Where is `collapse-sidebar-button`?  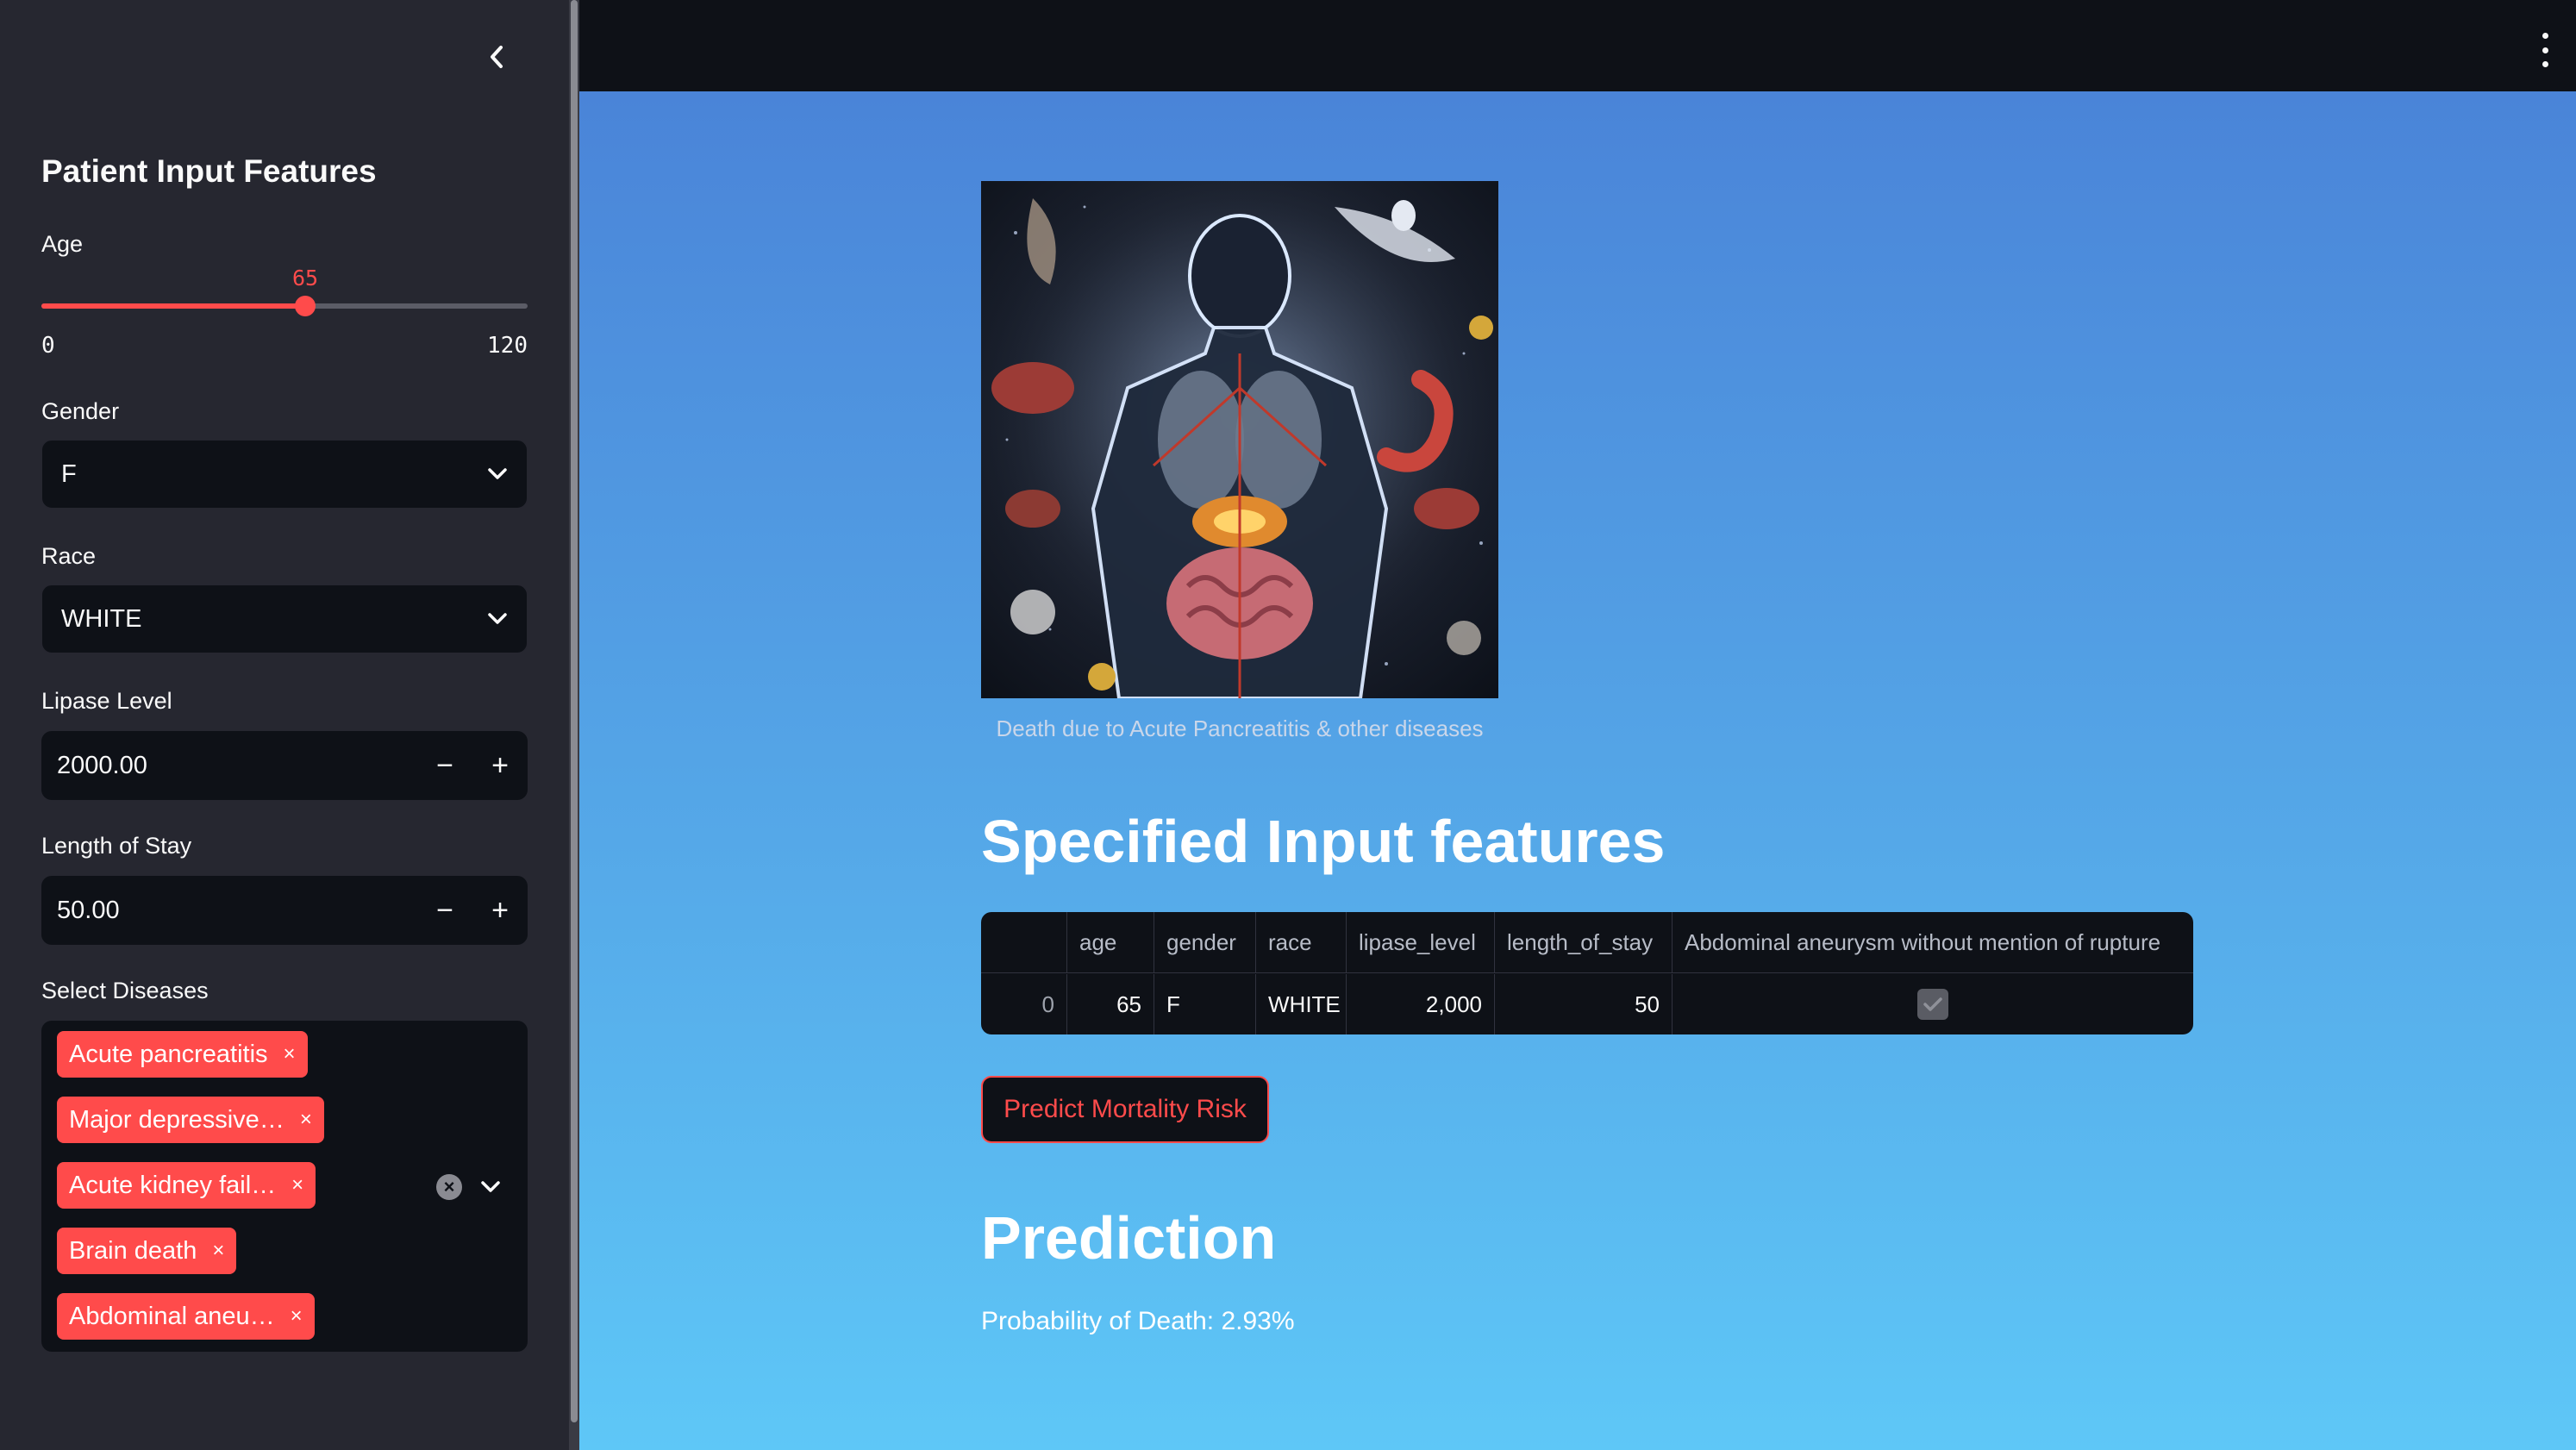
collapse-sidebar-button is located at coordinates (496, 57).